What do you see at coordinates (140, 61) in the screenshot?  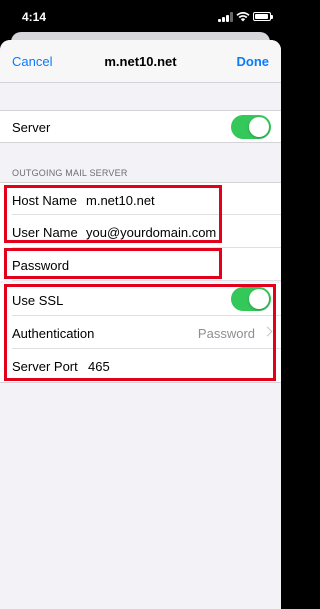 I see `navigation-bar: Cancel m.net10.net Done` at bounding box center [140, 61].